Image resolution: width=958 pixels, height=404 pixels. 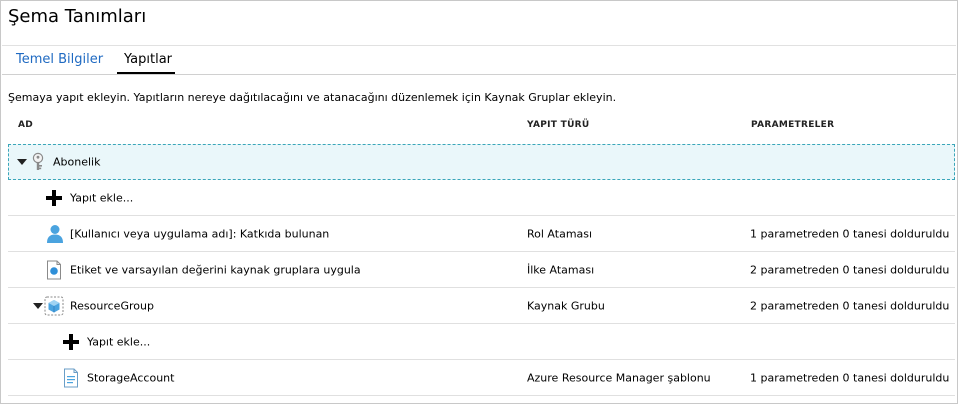 What do you see at coordinates (481, 395) in the screenshot?
I see `row-divider` at bounding box center [481, 395].